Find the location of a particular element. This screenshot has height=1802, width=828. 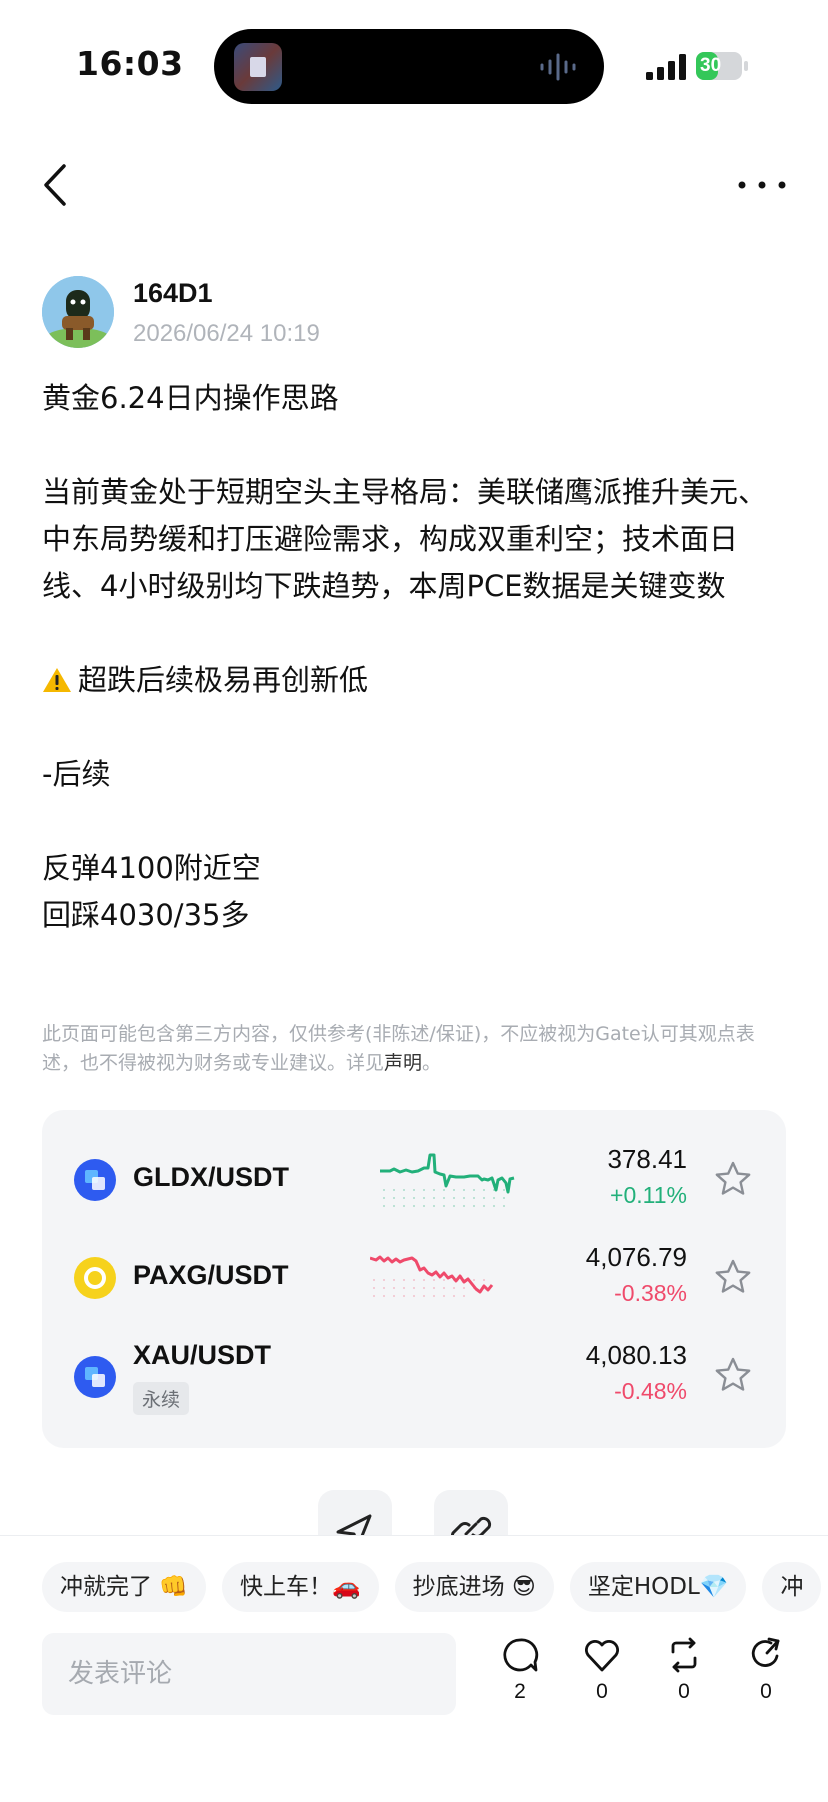

comment-icon is located at coordinates (521, 1655).